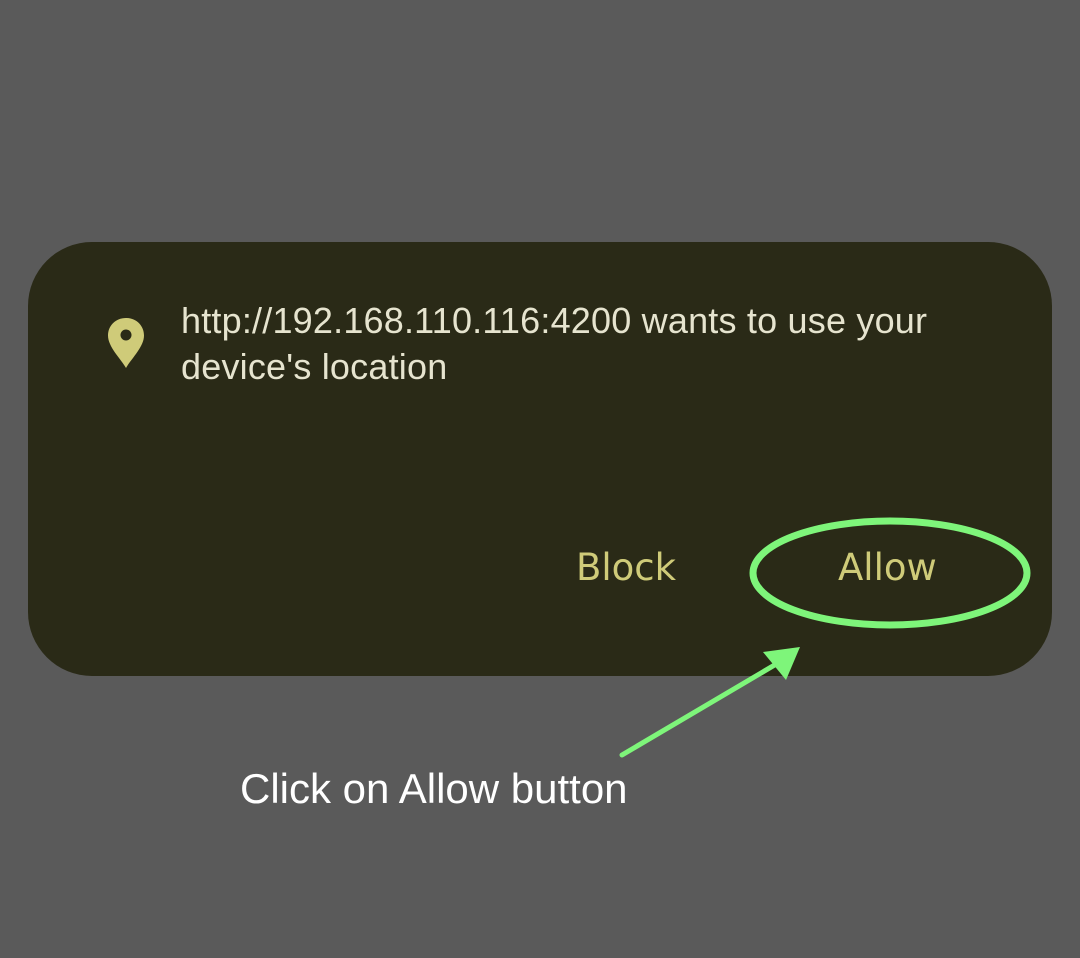  I want to click on annotation-caption: Click on Allow button, so click(434, 788).